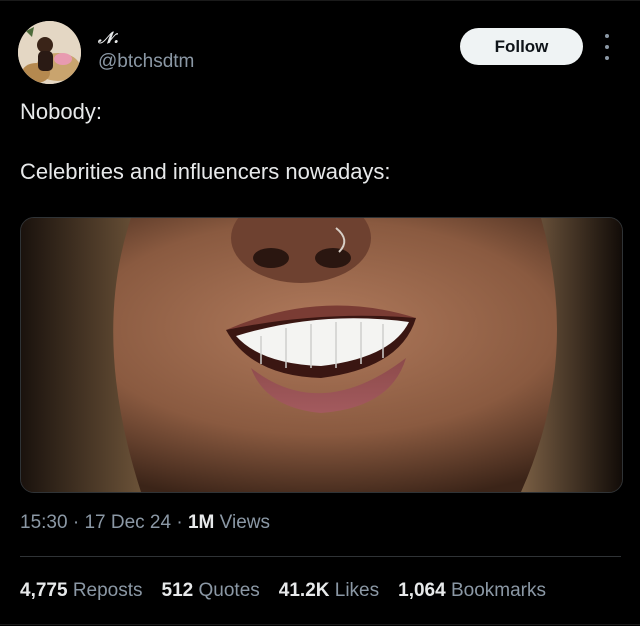 The height and width of the screenshot is (626, 640). I want to click on stat-likes: 41.2K Likes, so click(329, 591).